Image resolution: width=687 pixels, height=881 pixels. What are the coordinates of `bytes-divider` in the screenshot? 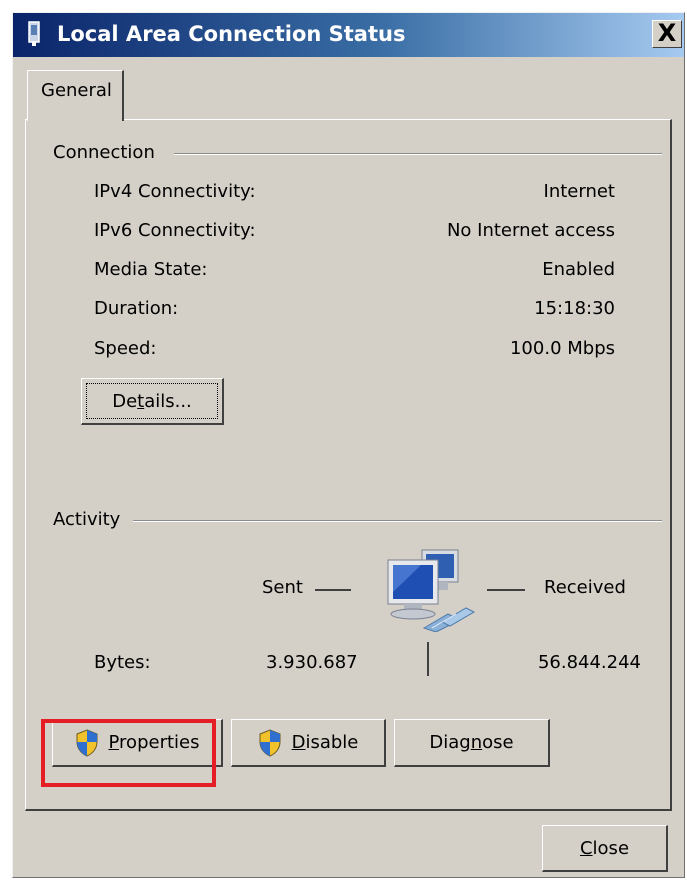 It's located at (428, 659).